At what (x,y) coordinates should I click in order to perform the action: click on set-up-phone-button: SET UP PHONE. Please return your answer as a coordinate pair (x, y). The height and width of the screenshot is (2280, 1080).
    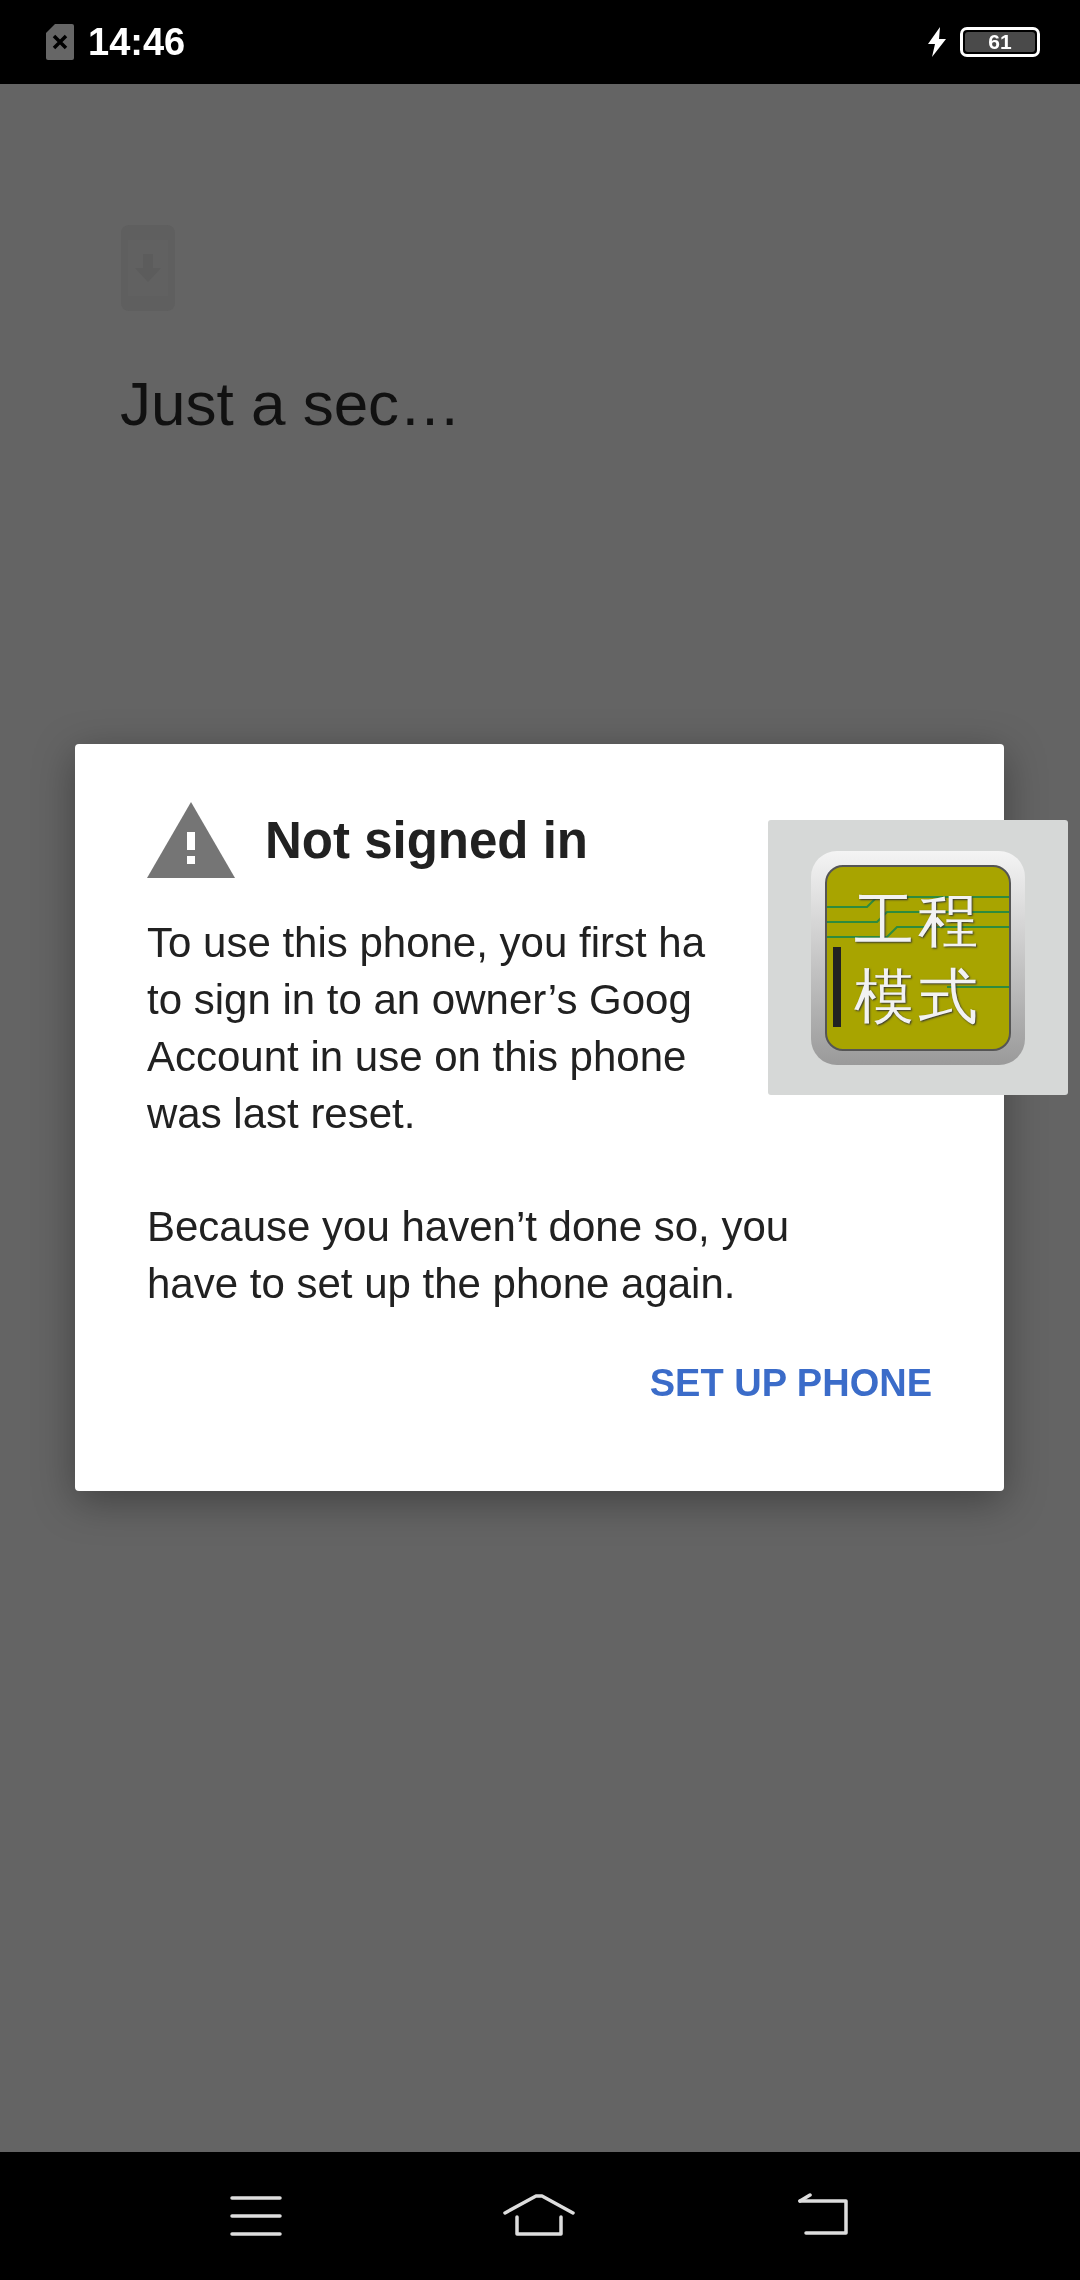
    Looking at the image, I should click on (790, 1383).